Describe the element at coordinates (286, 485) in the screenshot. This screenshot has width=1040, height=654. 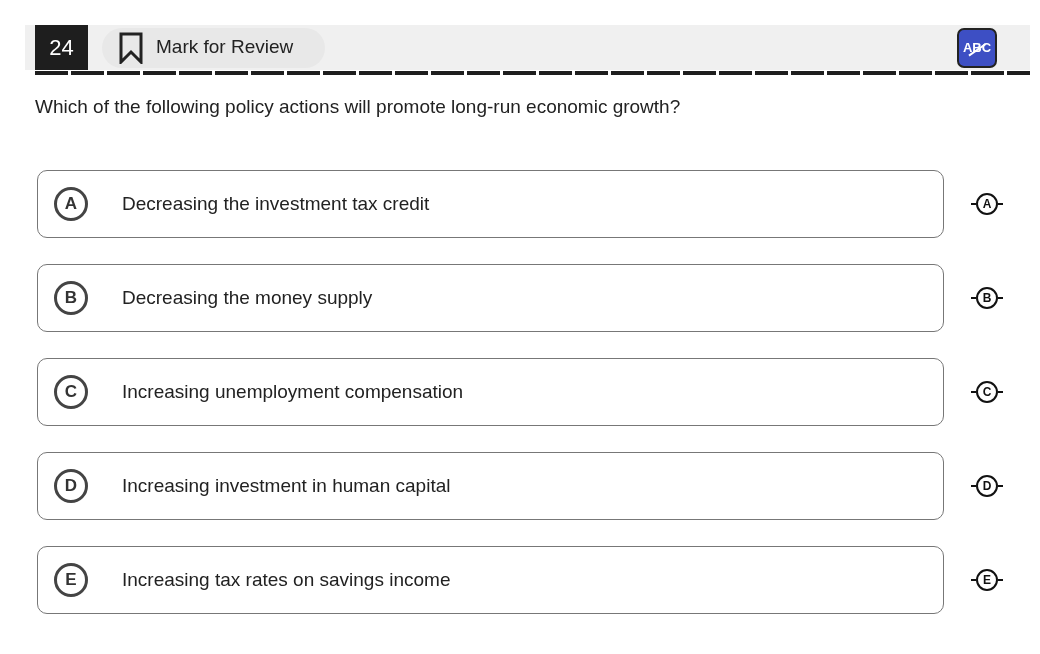
I see `option-text: Increasing investment in human capital` at that location.